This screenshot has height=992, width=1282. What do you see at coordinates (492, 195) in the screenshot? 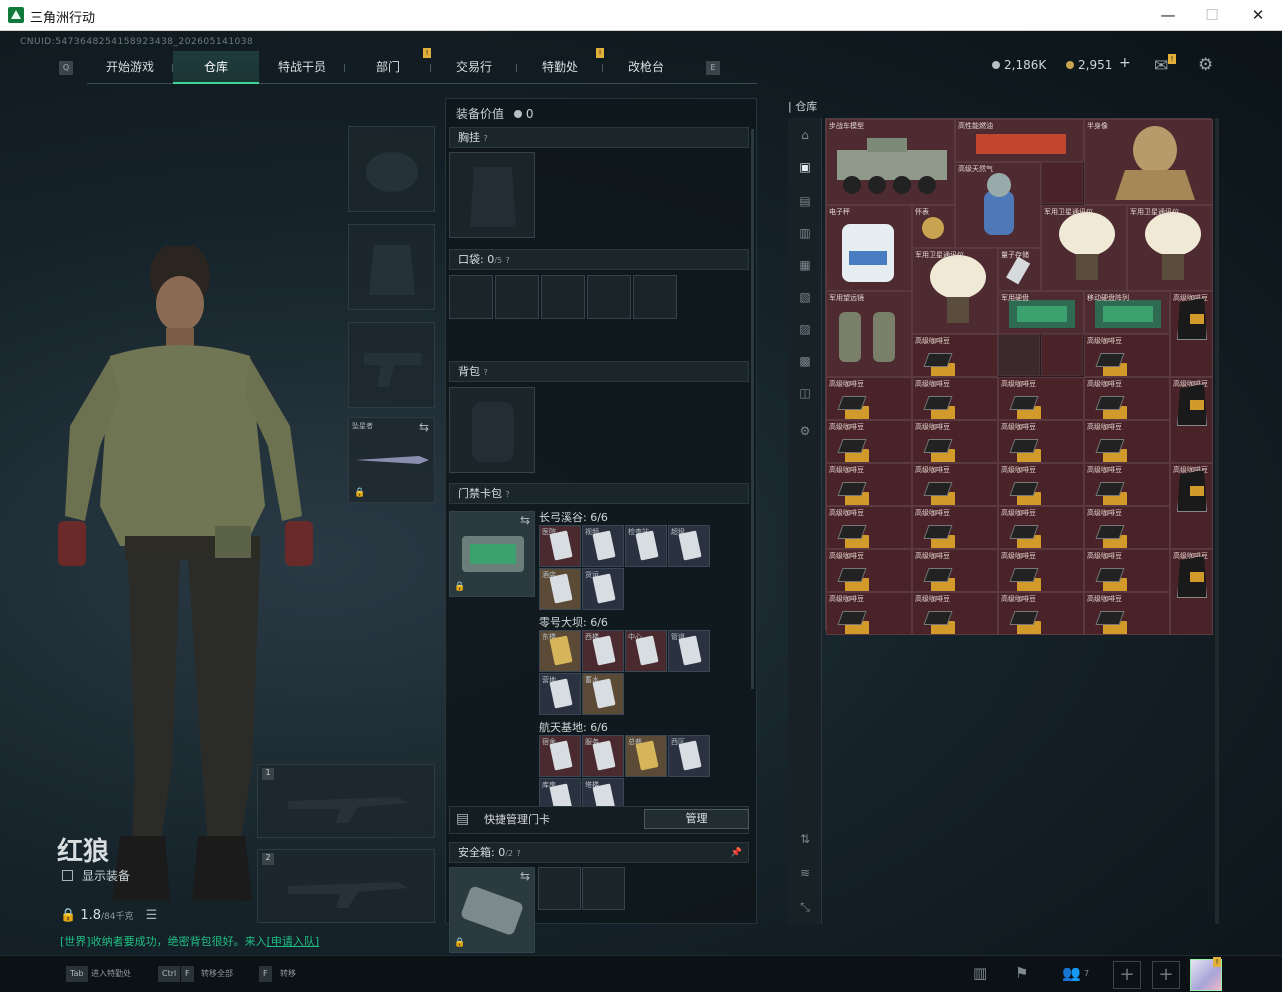
I see `chest-rig-slot` at bounding box center [492, 195].